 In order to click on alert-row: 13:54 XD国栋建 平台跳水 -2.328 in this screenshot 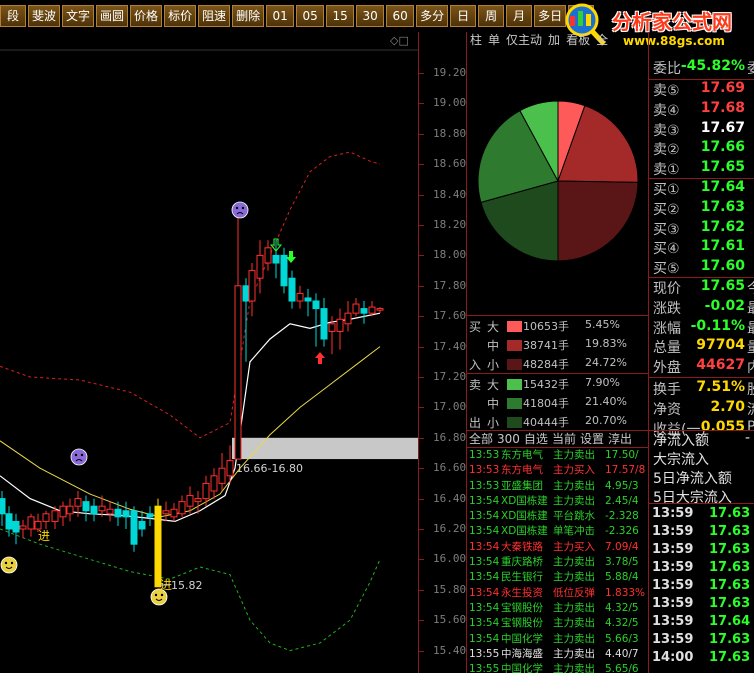, I will do `click(558, 516)`.